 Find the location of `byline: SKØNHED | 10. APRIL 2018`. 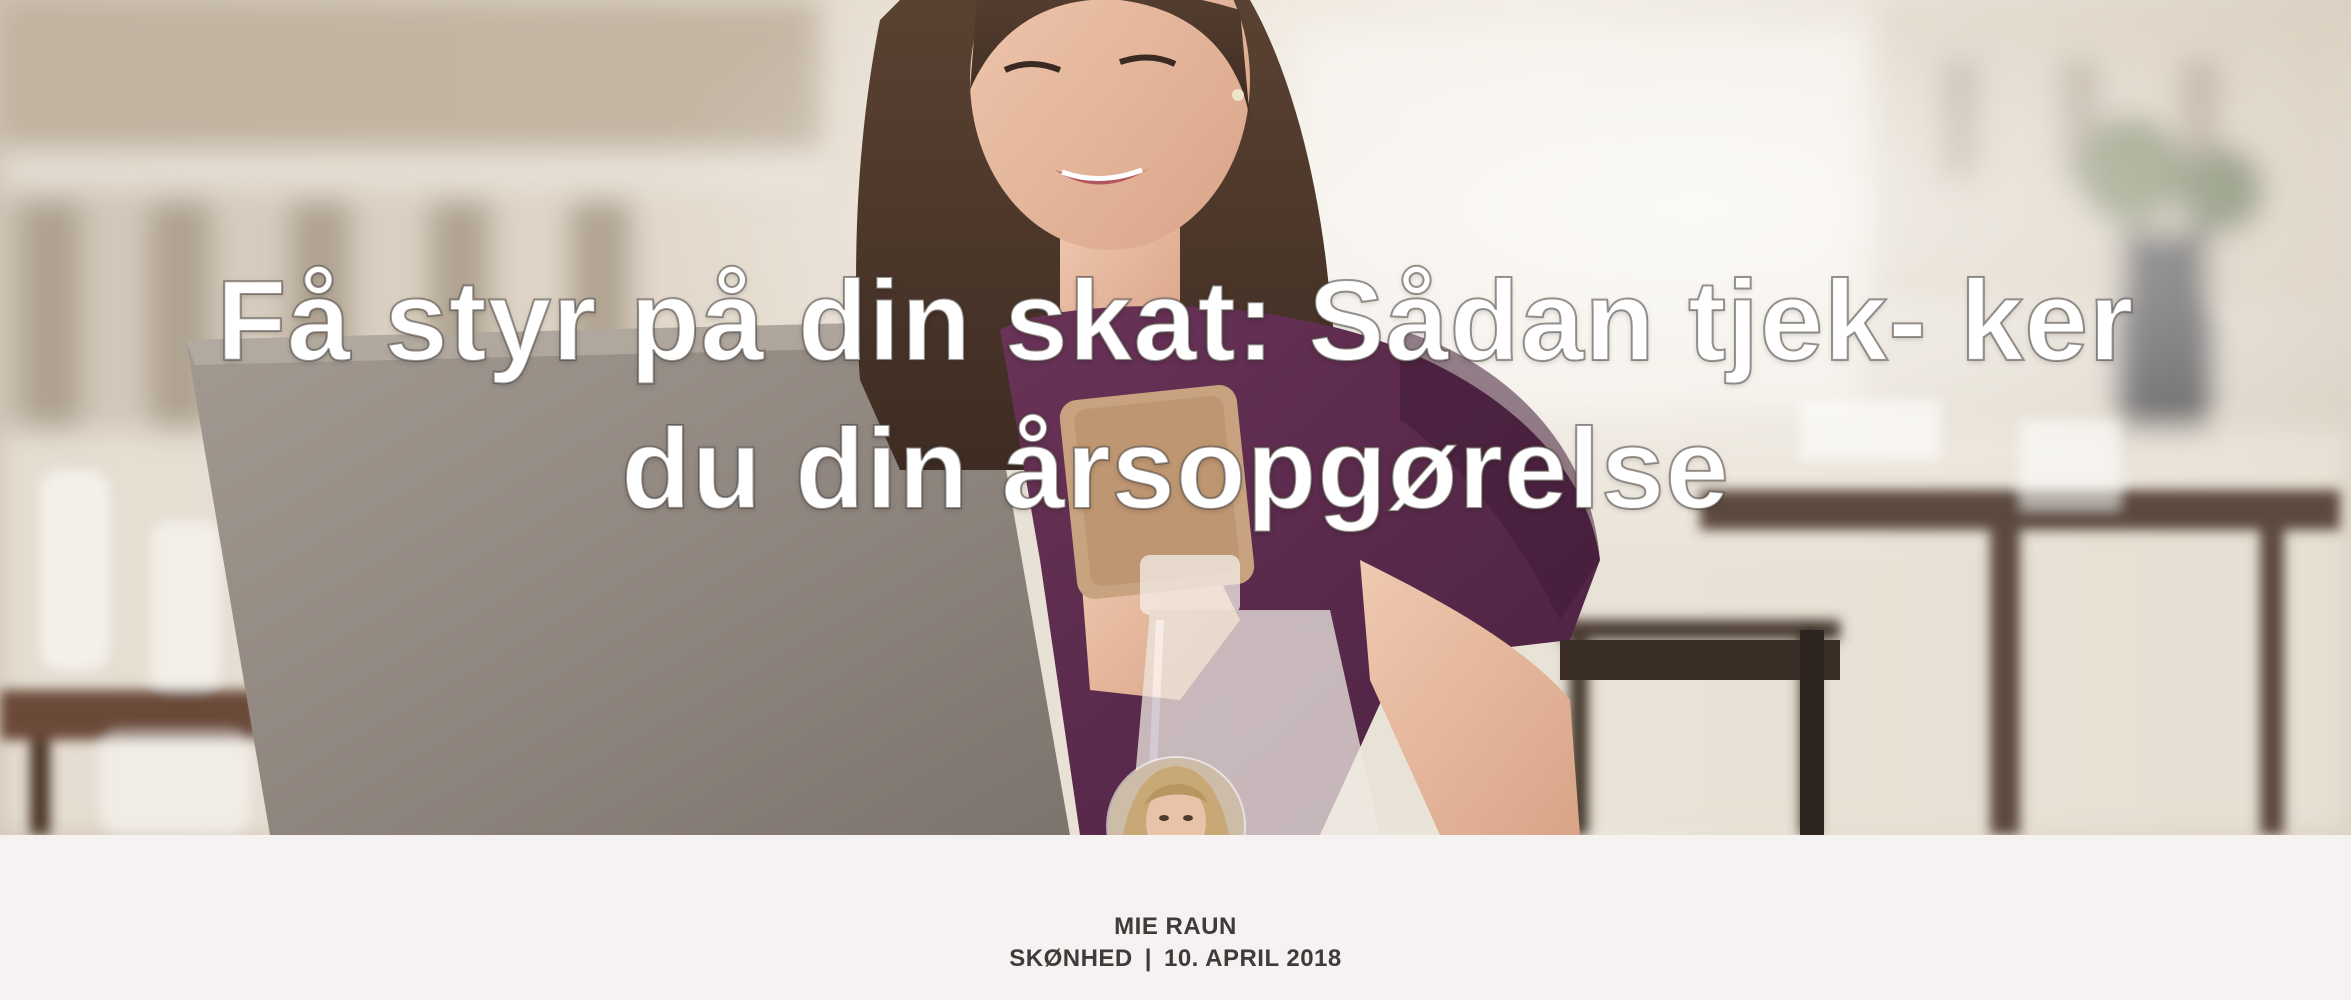

byline: SKØNHED | 10. APRIL 2018 is located at coordinates (1175, 959).